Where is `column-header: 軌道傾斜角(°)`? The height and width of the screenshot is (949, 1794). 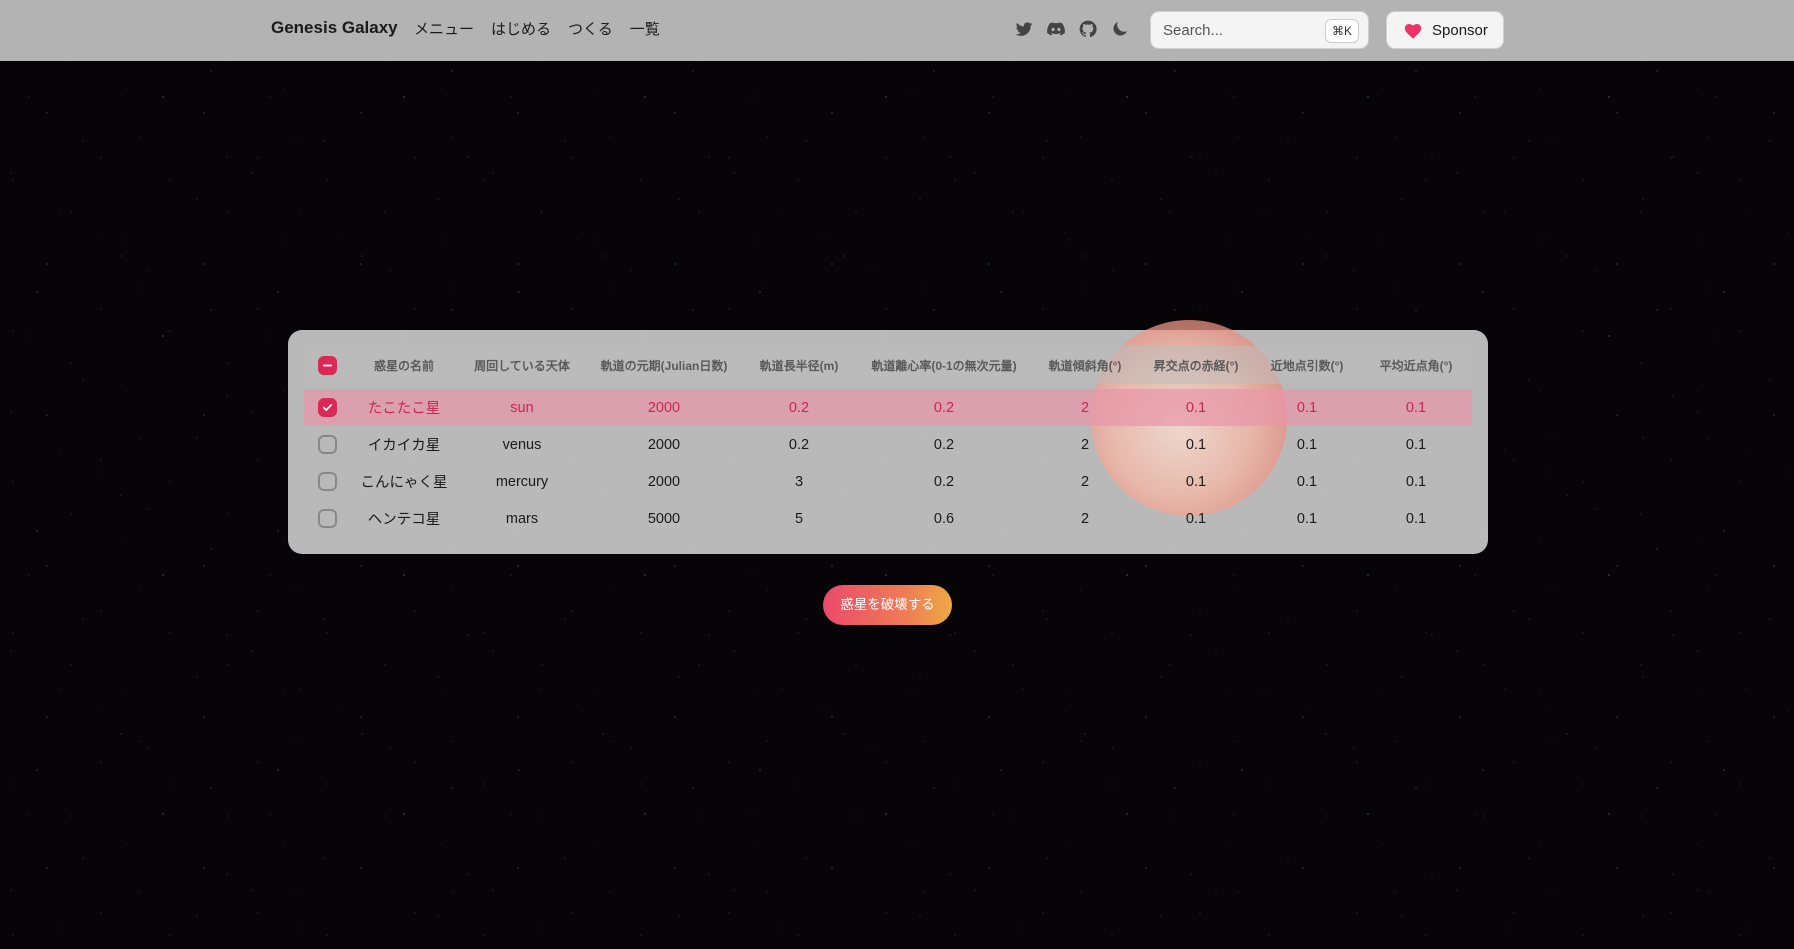 column-header: 軌道傾斜角(°) is located at coordinates (1085, 365).